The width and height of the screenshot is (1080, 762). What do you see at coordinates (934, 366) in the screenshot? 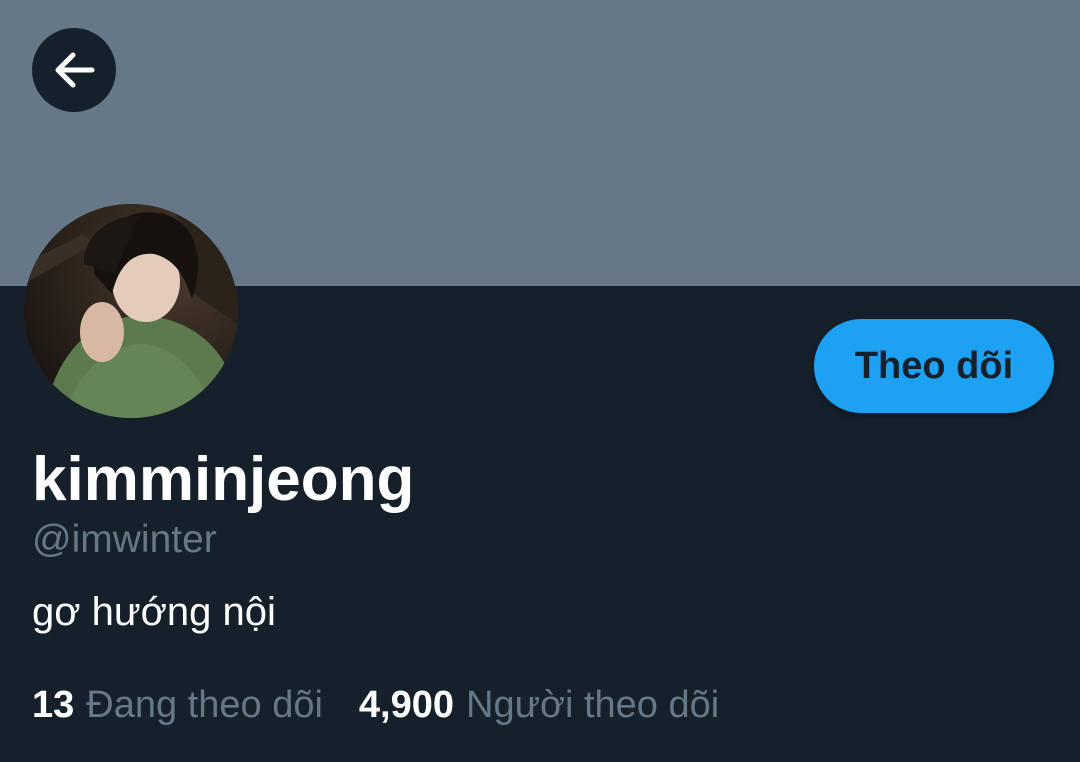
I see `follow-button: Theo dõi` at bounding box center [934, 366].